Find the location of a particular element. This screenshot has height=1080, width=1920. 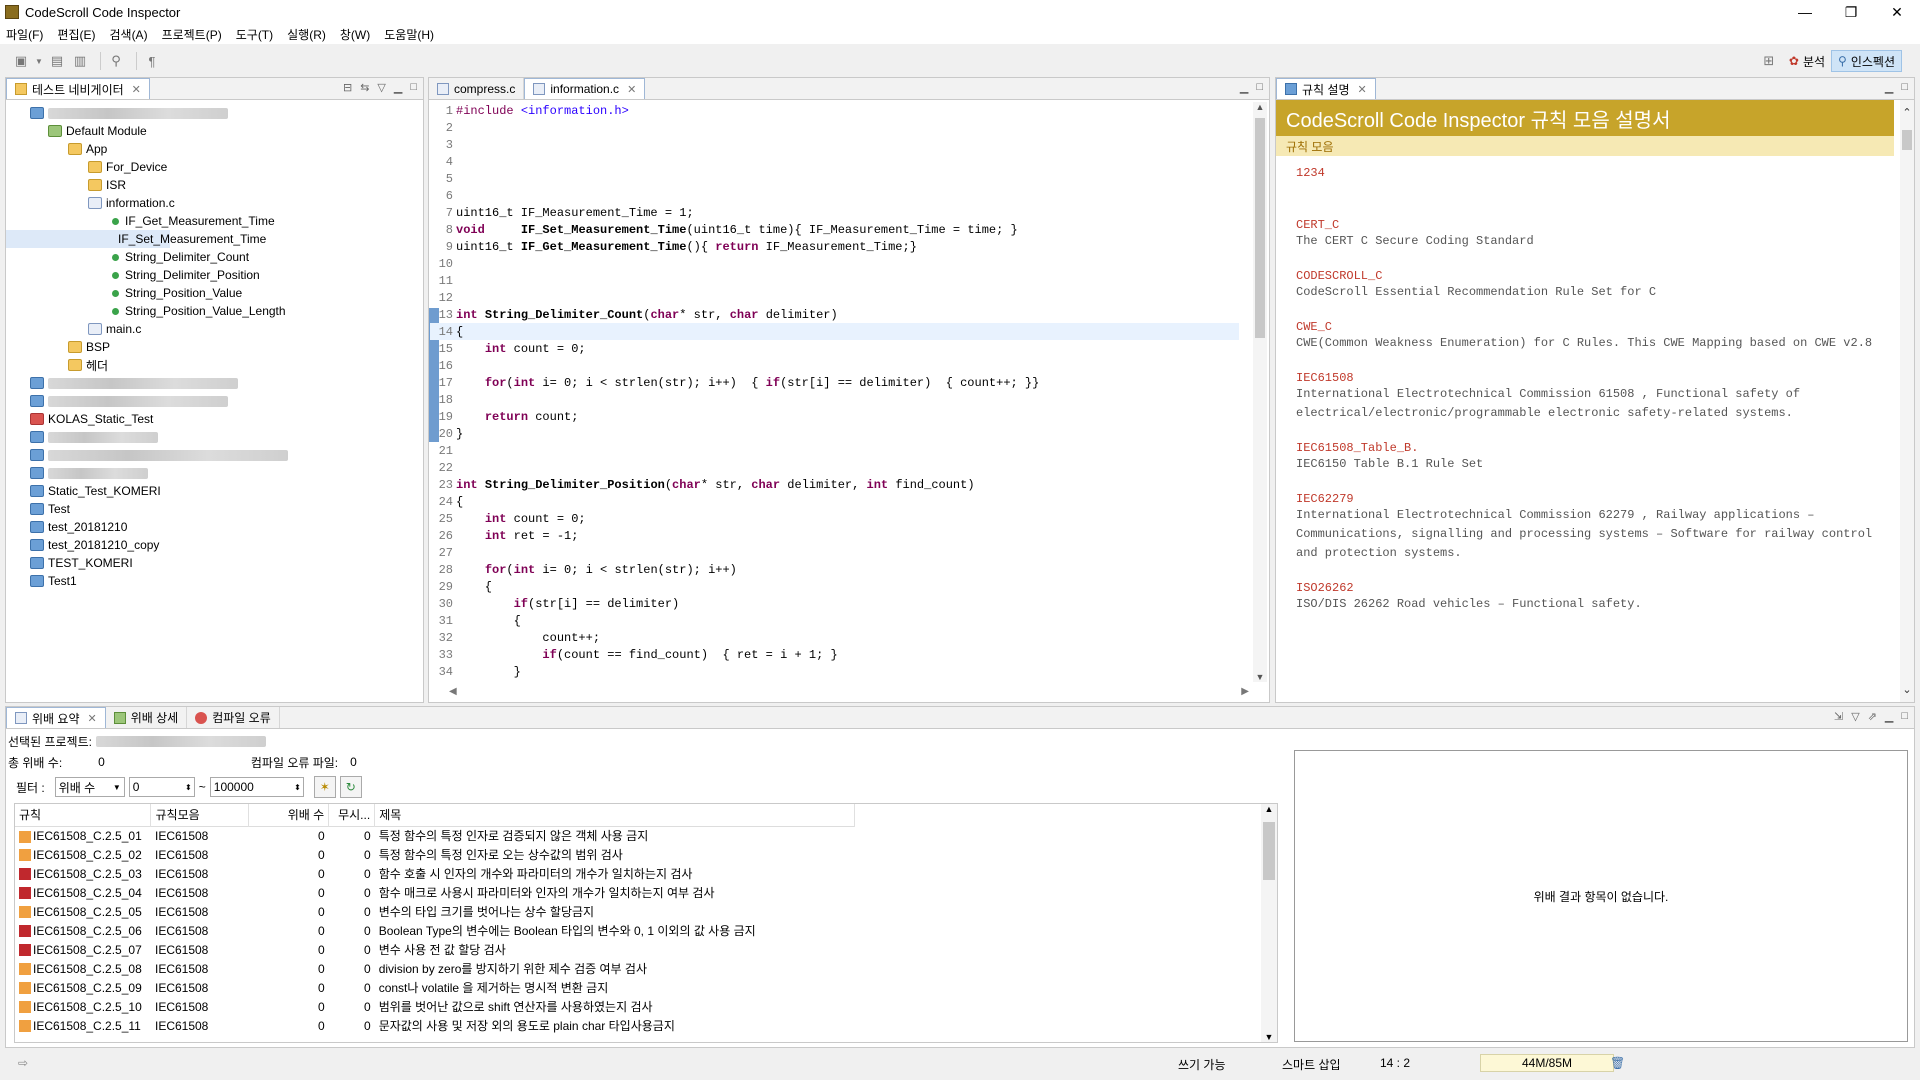

tree-item-project: test_20181210_copy is located at coordinates (214, 545).